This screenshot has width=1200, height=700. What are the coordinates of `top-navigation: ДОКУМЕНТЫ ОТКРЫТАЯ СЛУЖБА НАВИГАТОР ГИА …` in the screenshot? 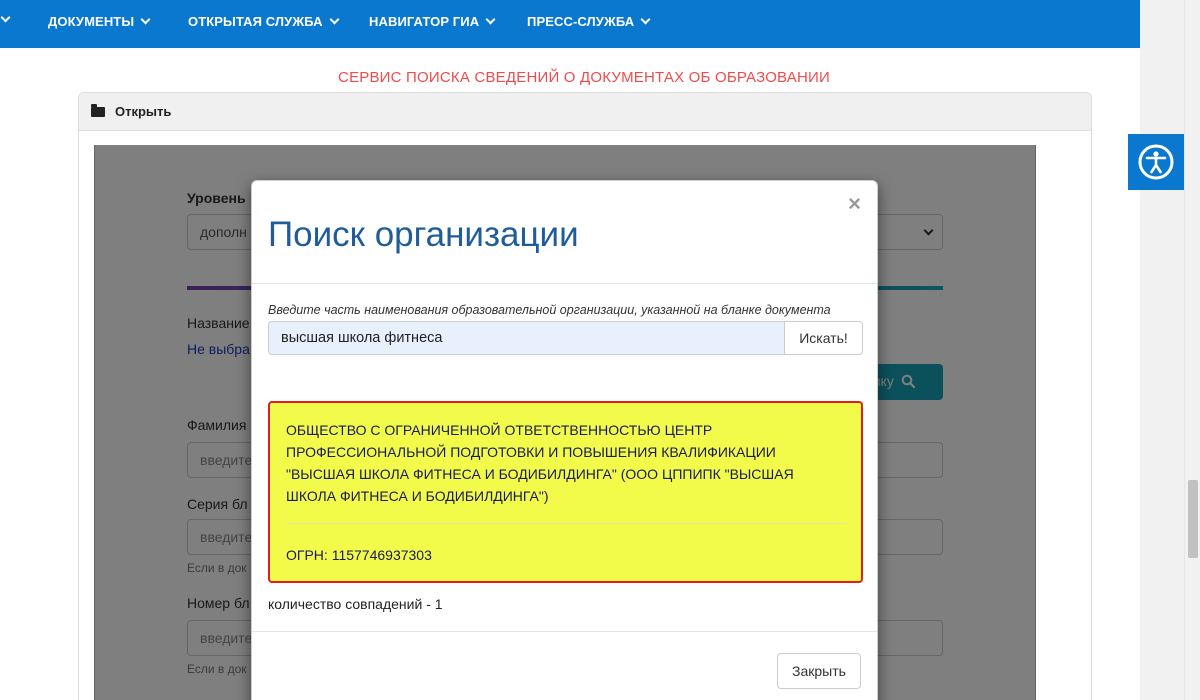 It's located at (570, 24).